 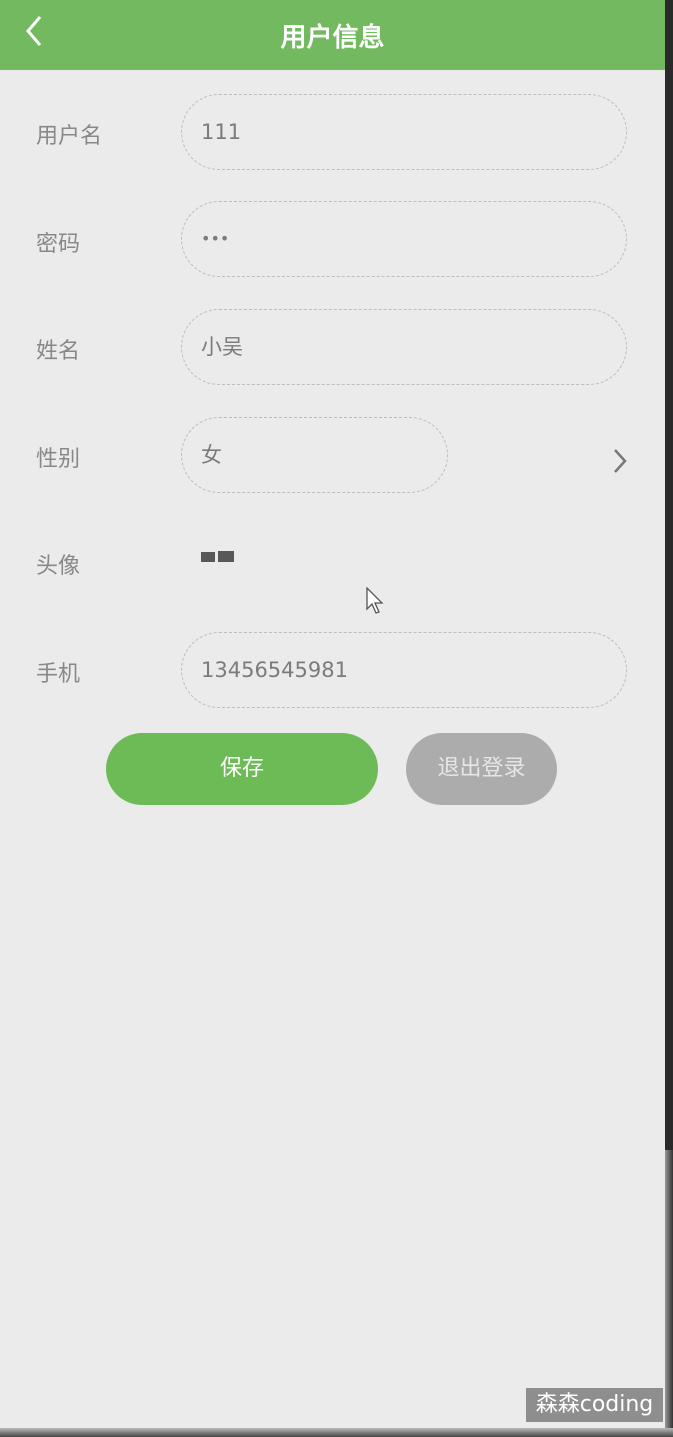 I want to click on logout-button: 退出登录, so click(x=481, y=769).